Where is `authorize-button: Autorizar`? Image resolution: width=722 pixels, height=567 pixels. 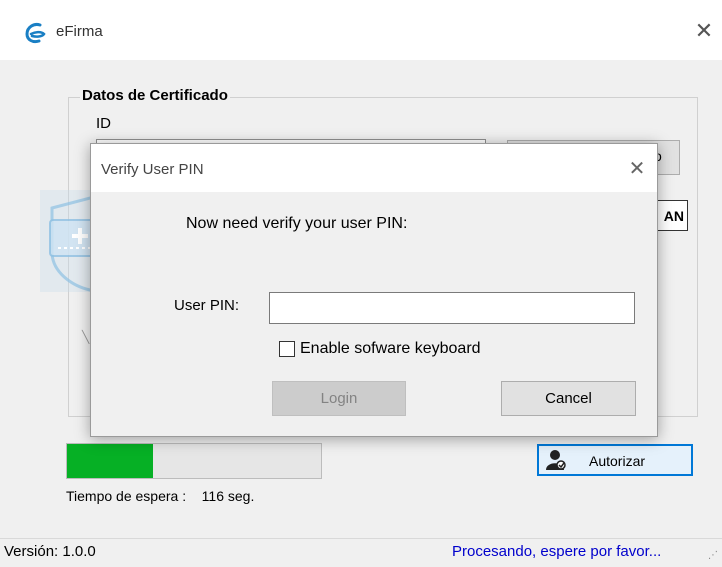 authorize-button: Autorizar is located at coordinates (615, 460).